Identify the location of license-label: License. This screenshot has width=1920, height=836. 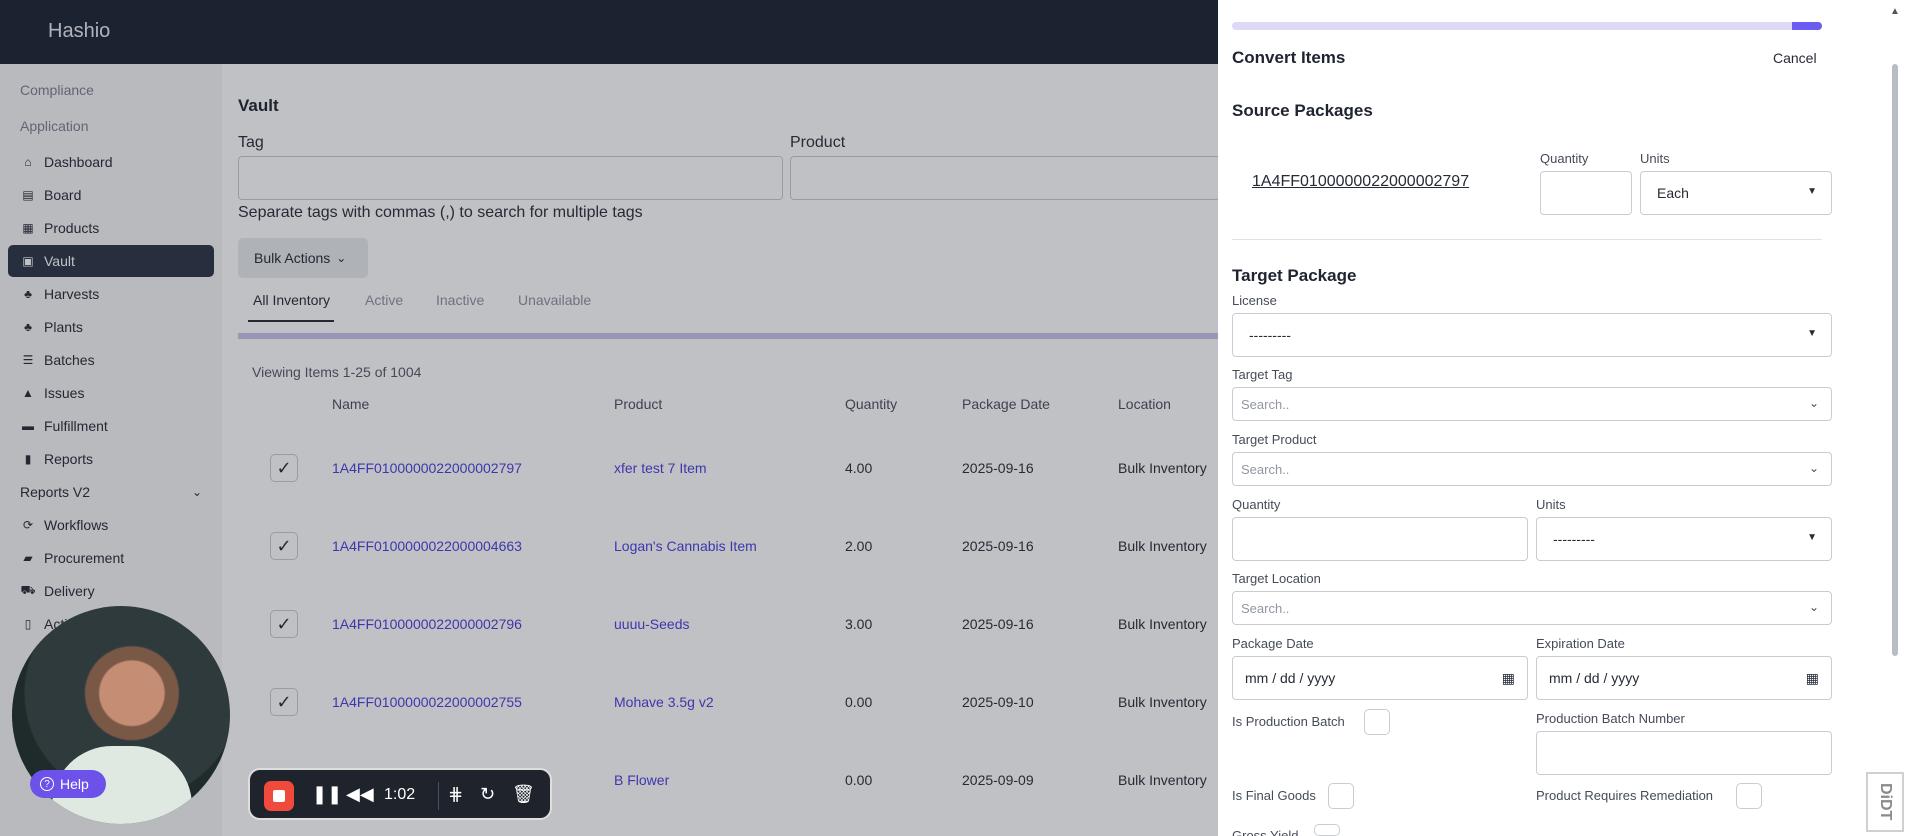
(1254, 300).